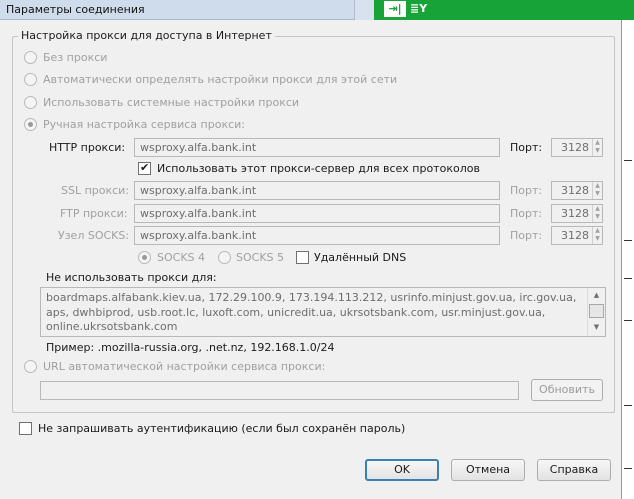 This screenshot has width=634, height=499. I want to click on system-proxy-radio, so click(30, 102).